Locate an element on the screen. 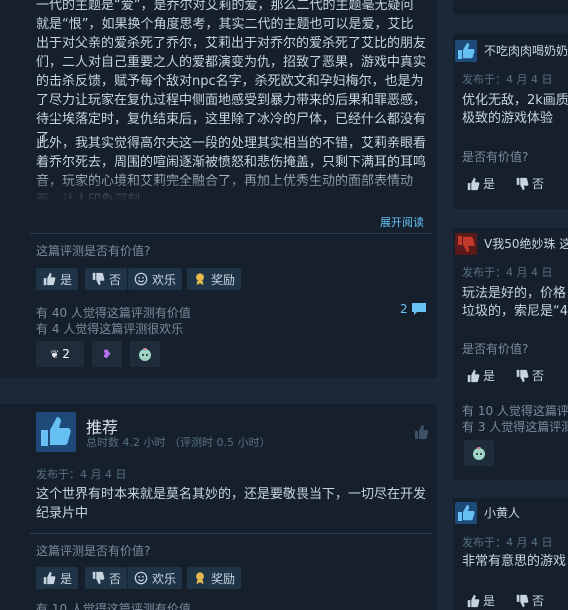 Image resolution: width=568 pixels, height=610 pixels. vote-funny-button: 欢乐 is located at coordinates (155, 279).